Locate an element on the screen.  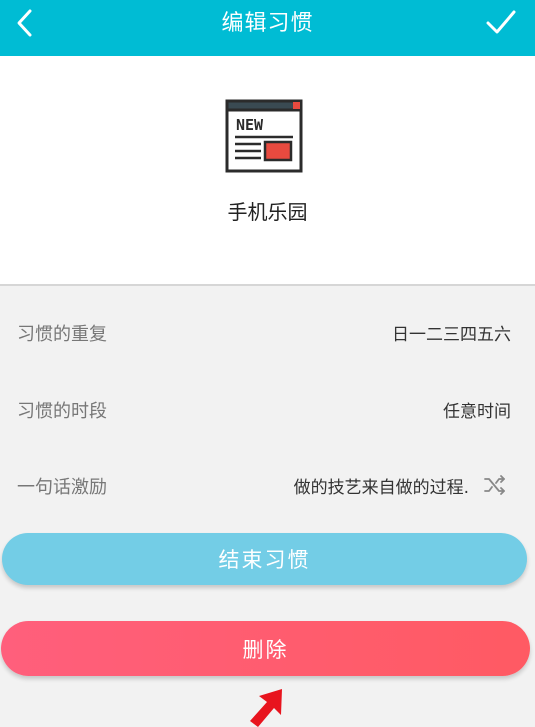
checkmark-icon is located at coordinates (501, 22).